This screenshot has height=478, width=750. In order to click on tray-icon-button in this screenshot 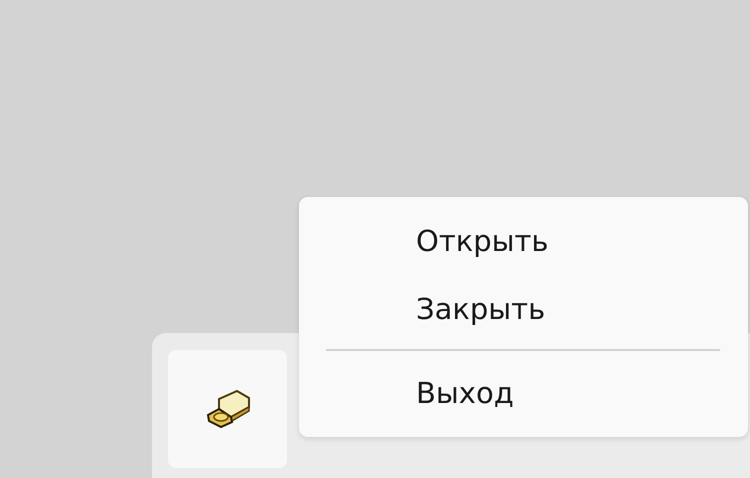, I will do `click(227, 409)`.